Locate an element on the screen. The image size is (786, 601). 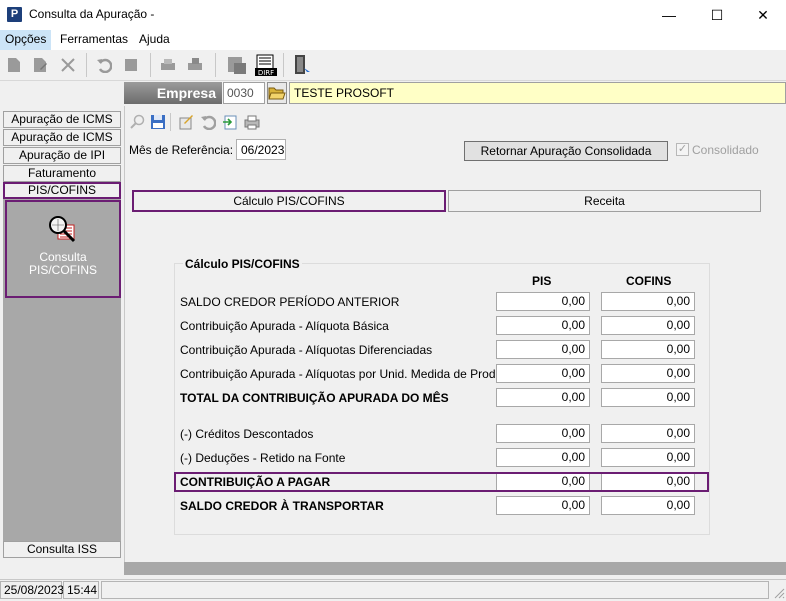
menu-opcoes: Opções is located at coordinates (26, 40).